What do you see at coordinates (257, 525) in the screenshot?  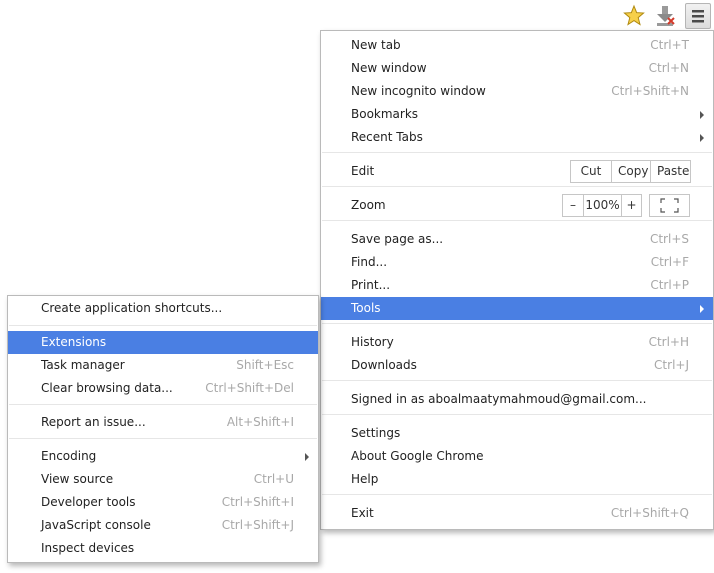 I see `menu-item-shortcut: Ctrl+Shift+J` at bounding box center [257, 525].